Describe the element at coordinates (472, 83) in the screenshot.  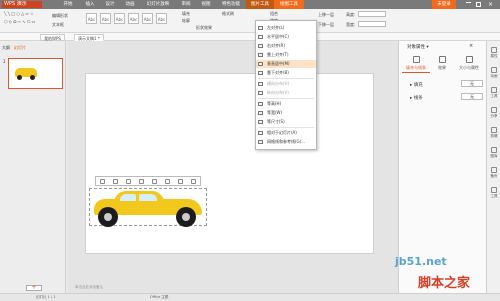
I see `fill-value-select: 无` at that location.